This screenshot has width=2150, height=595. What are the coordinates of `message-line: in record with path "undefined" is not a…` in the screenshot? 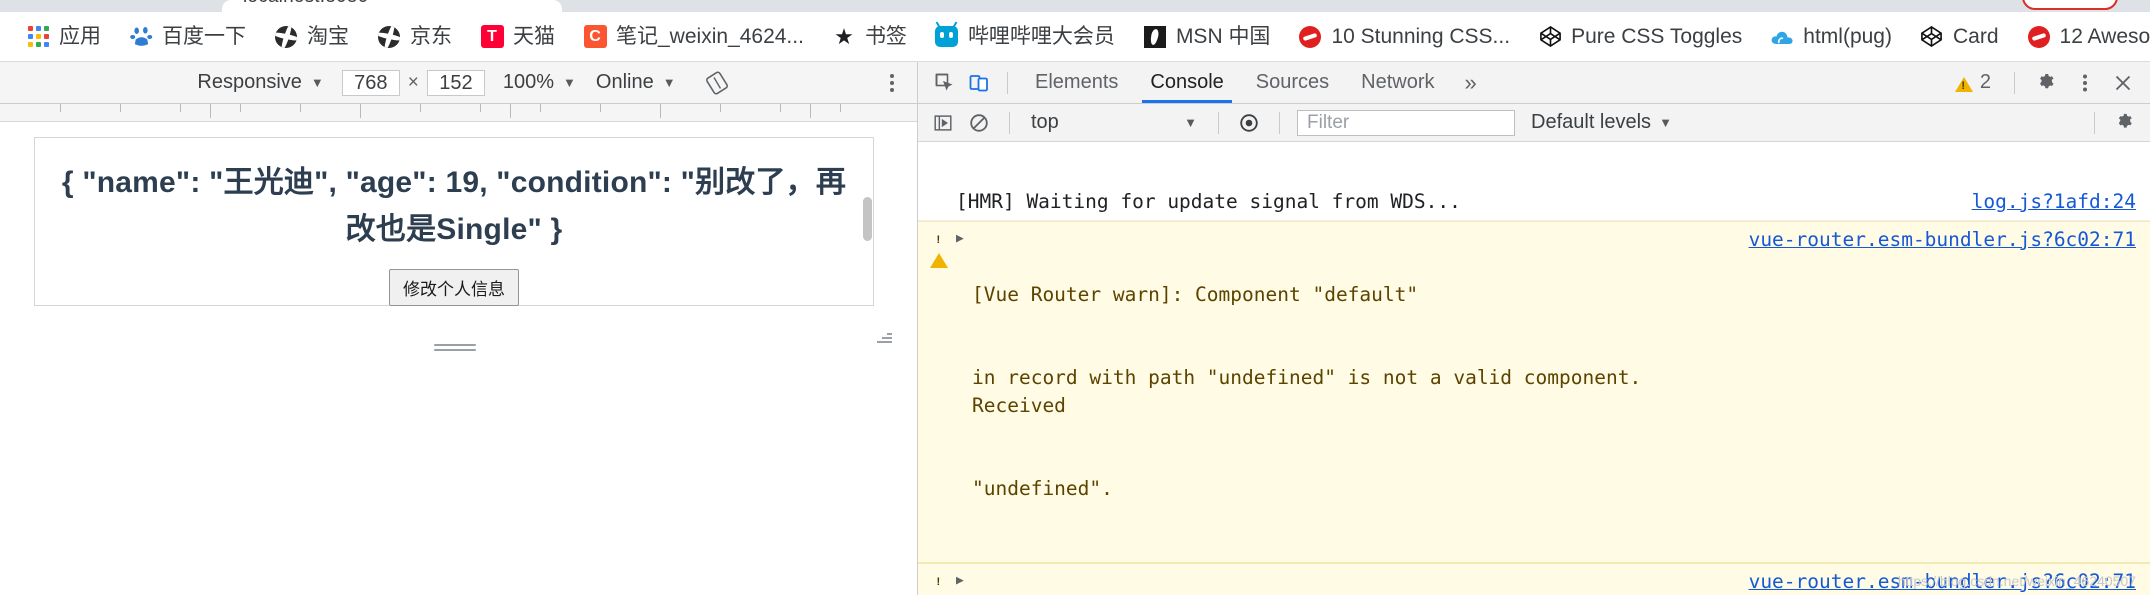 It's located at (1312, 391).